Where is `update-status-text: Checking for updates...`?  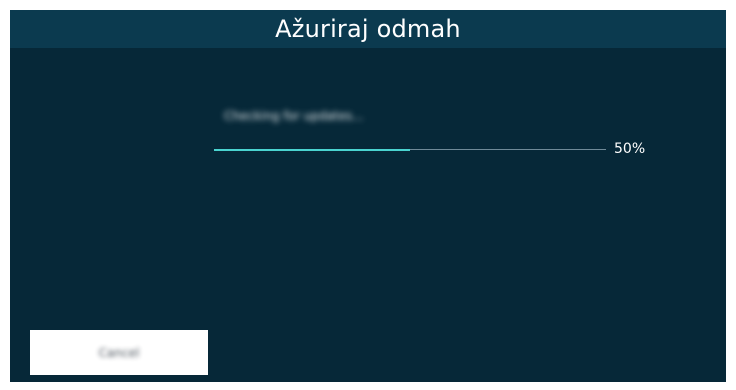
update-status-text: Checking for updates... is located at coordinates (294, 116).